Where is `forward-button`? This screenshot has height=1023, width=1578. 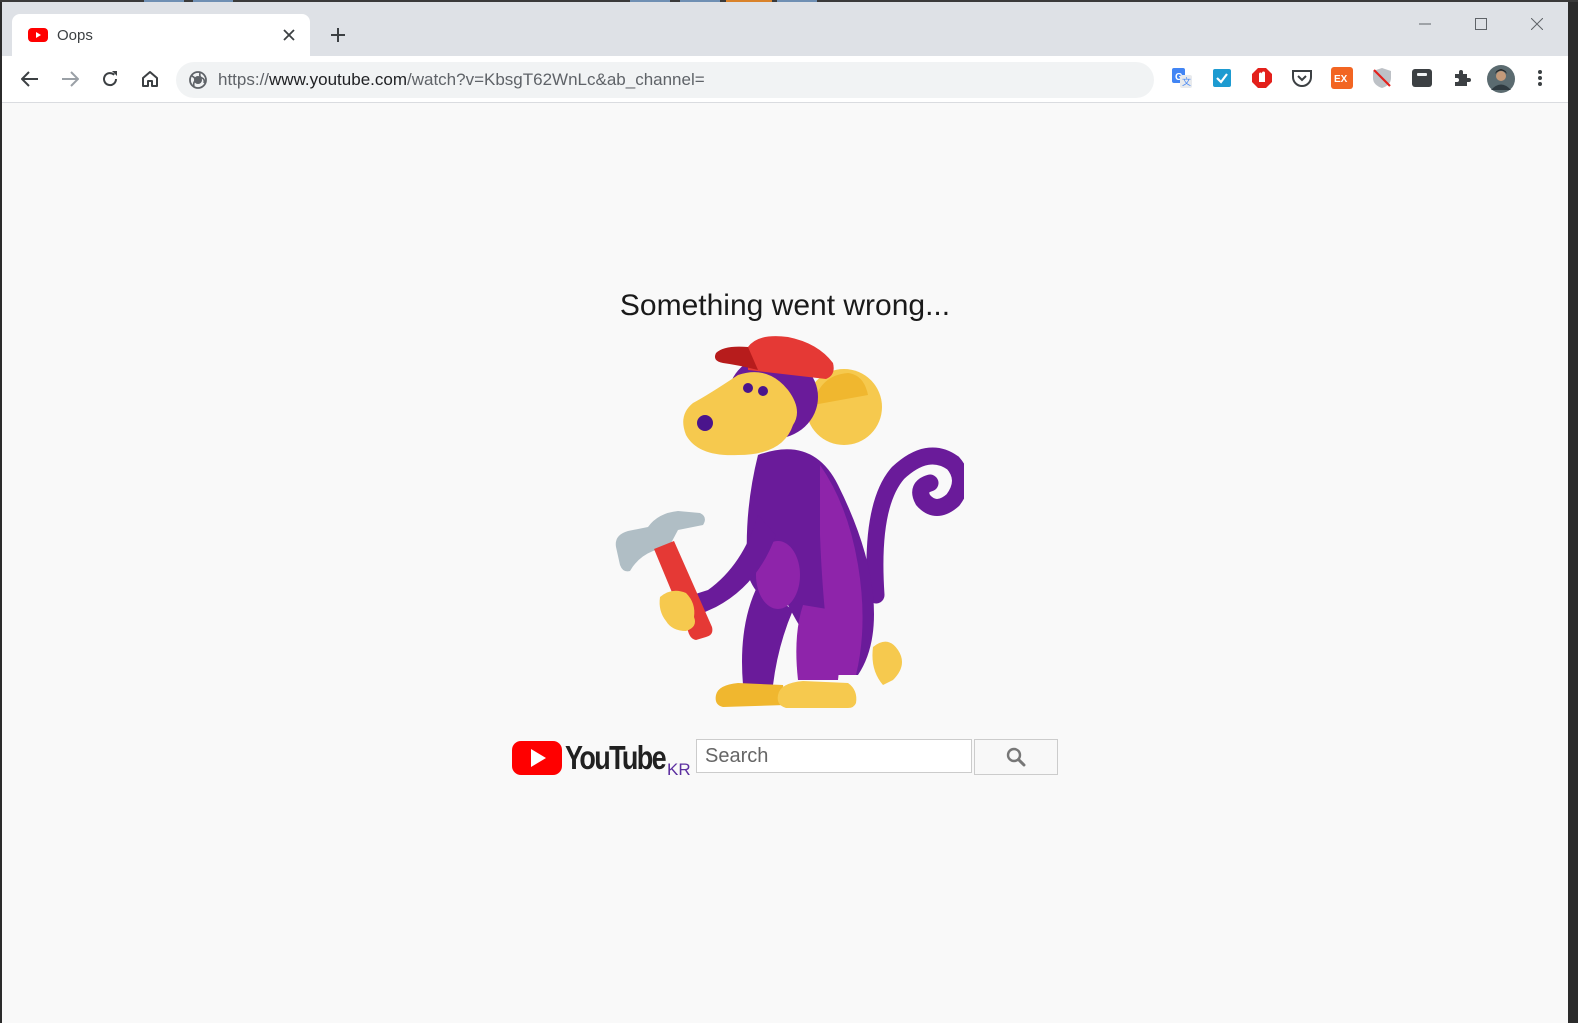 forward-button is located at coordinates (70, 79).